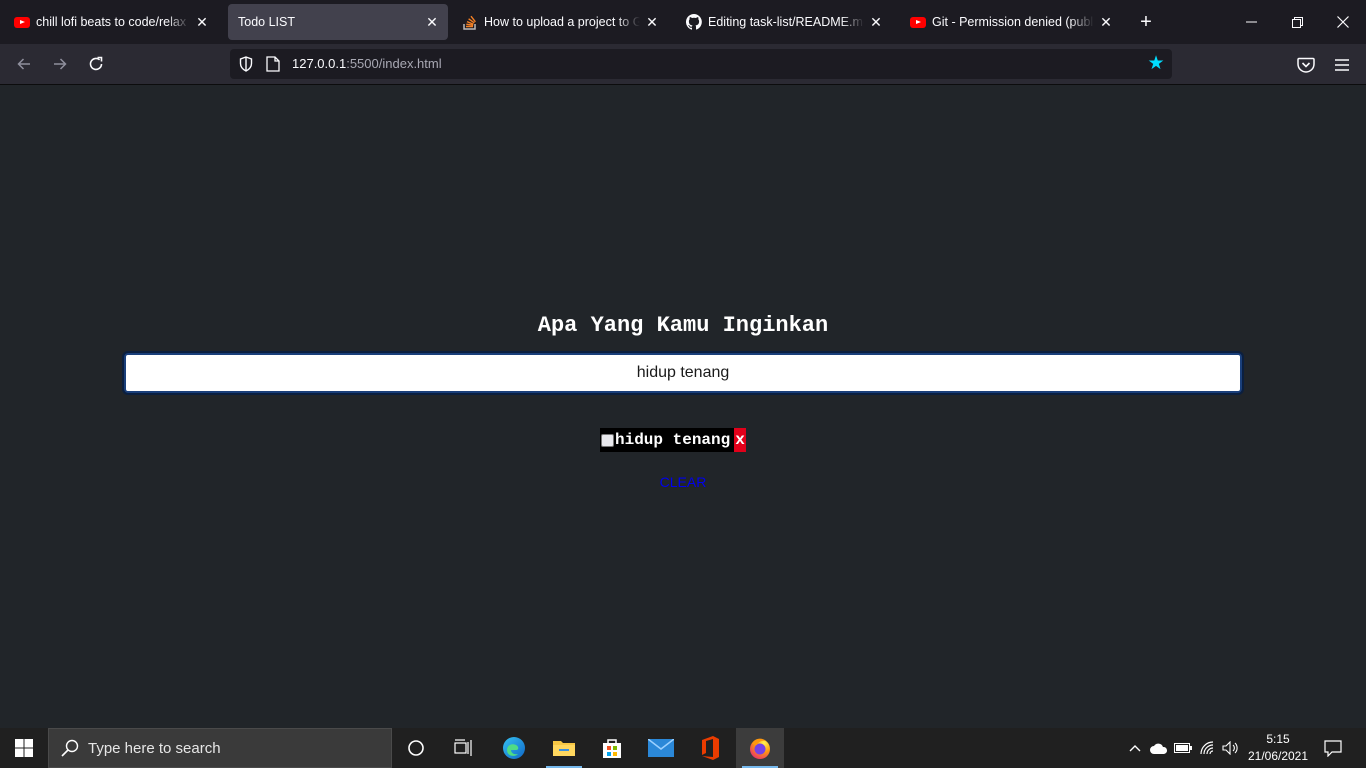 The image size is (1366, 768). I want to click on taskbar-mail, so click(661, 748).